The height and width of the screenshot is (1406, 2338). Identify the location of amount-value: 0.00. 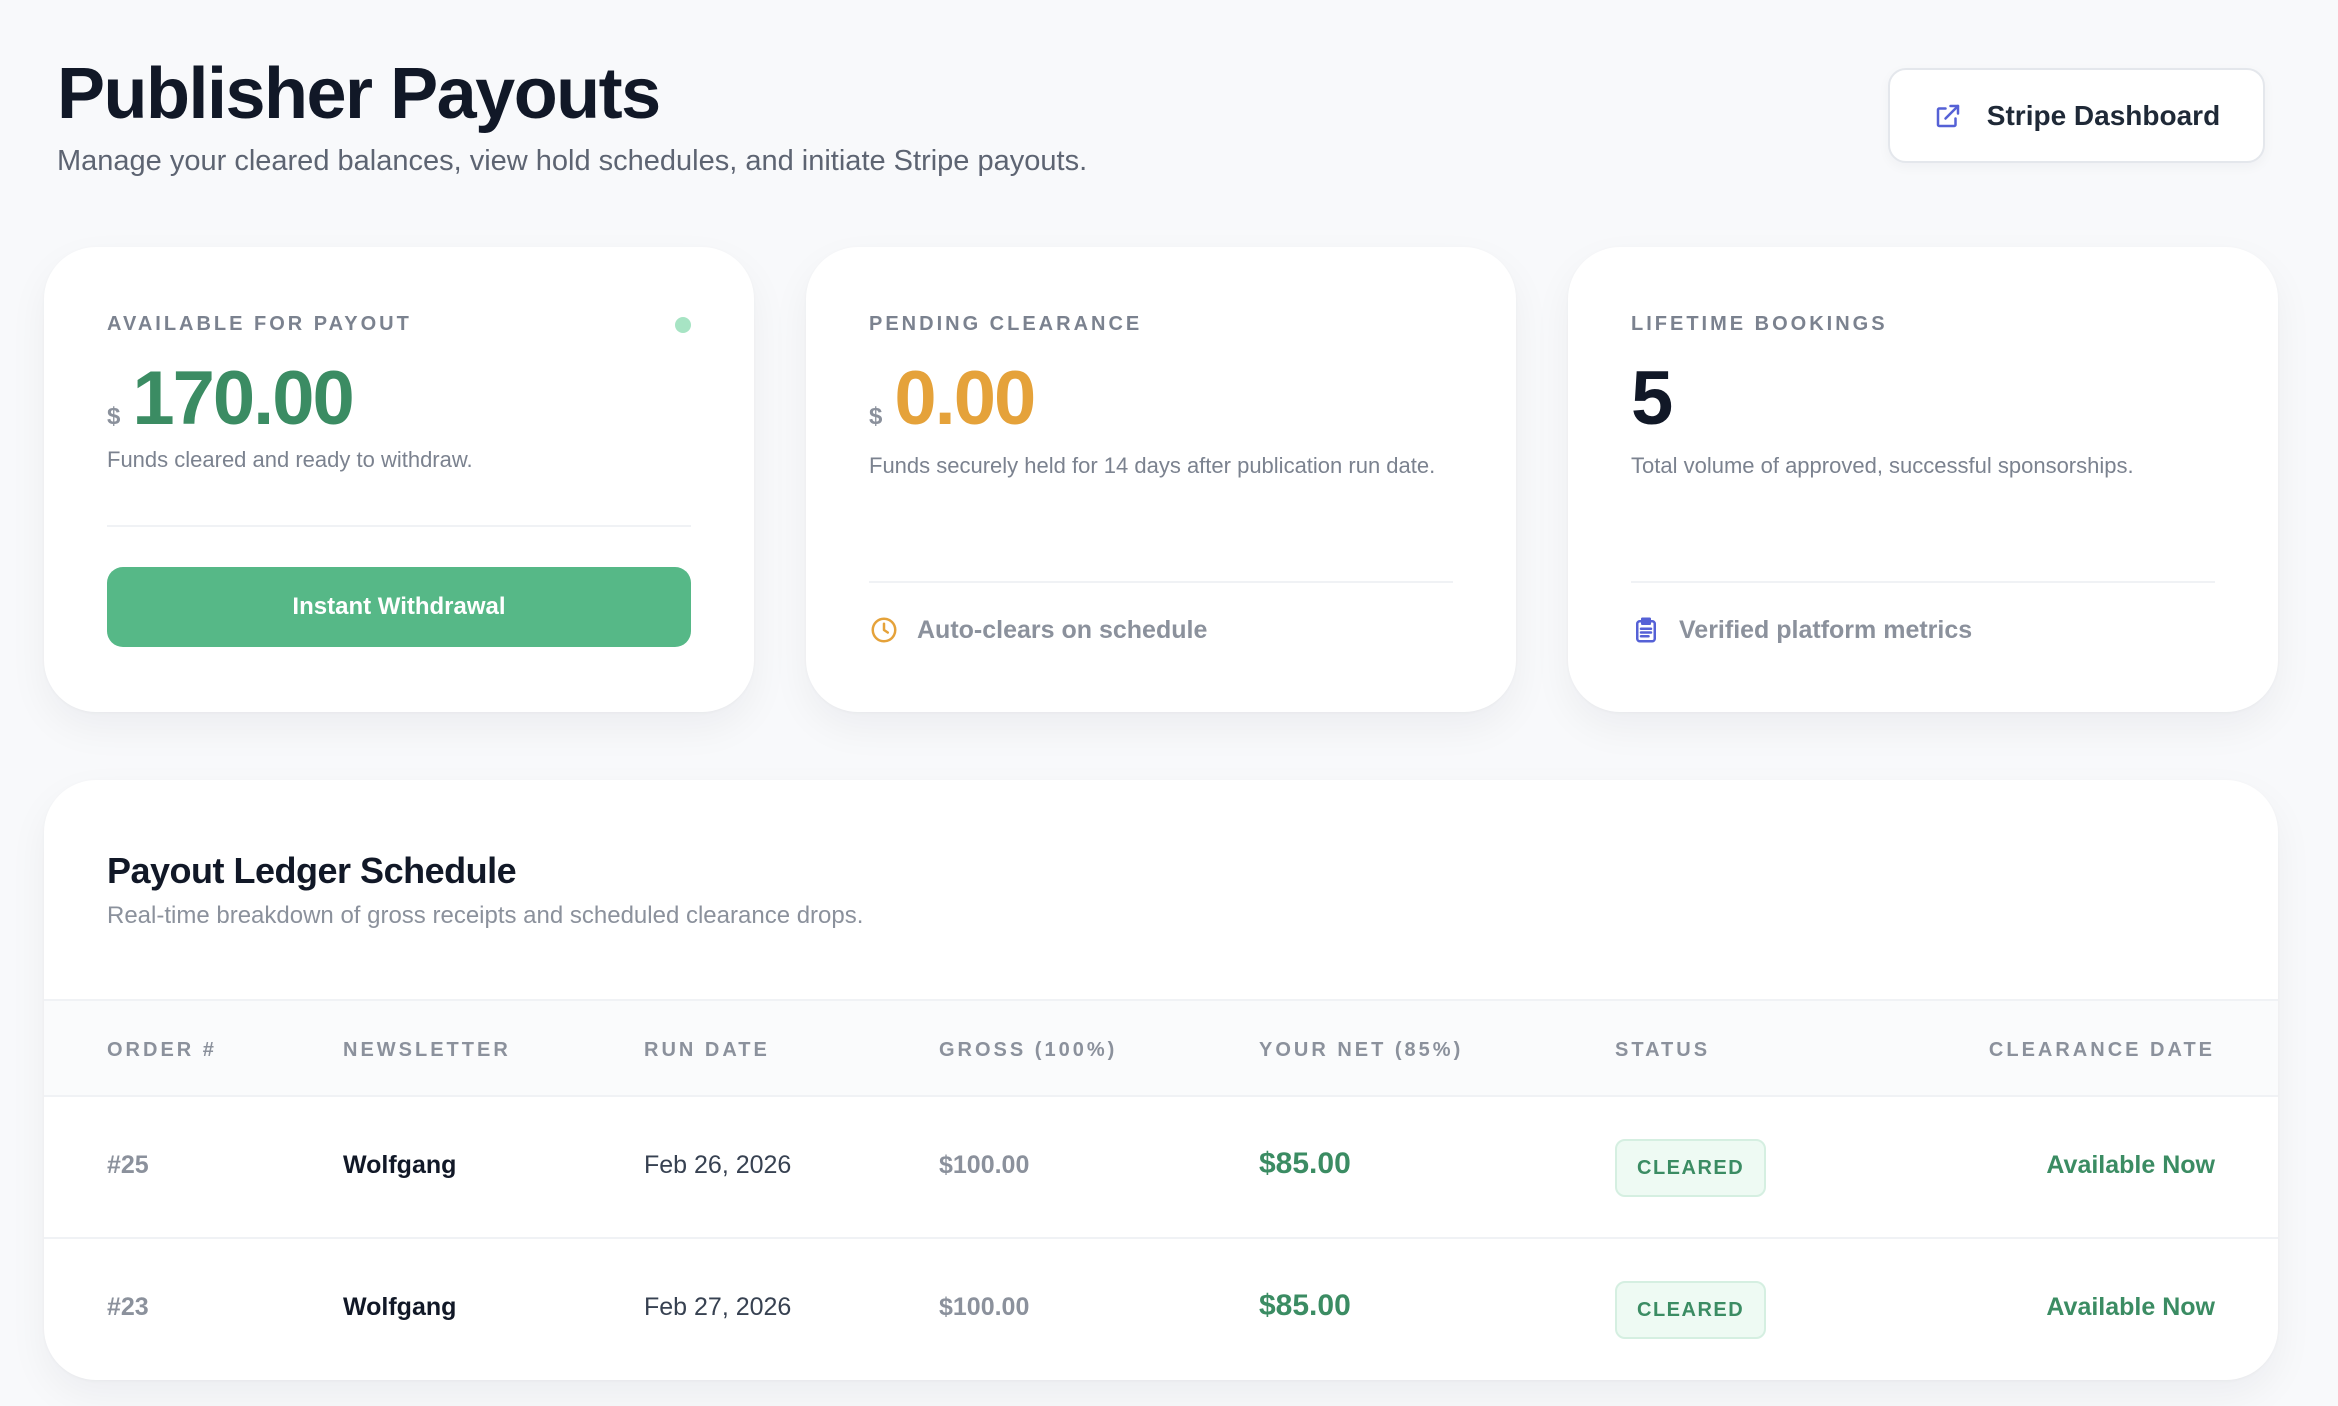
(965, 398).